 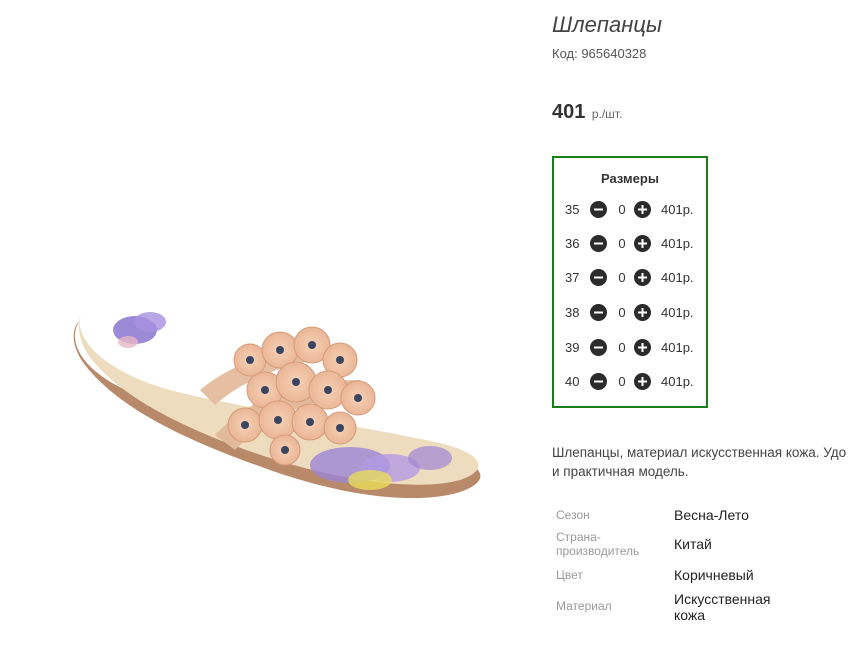 What do you see at coordinates (578, 537) in the screenshot?
I see `attribute-label: Страна-` at bounding box center [578, 537].